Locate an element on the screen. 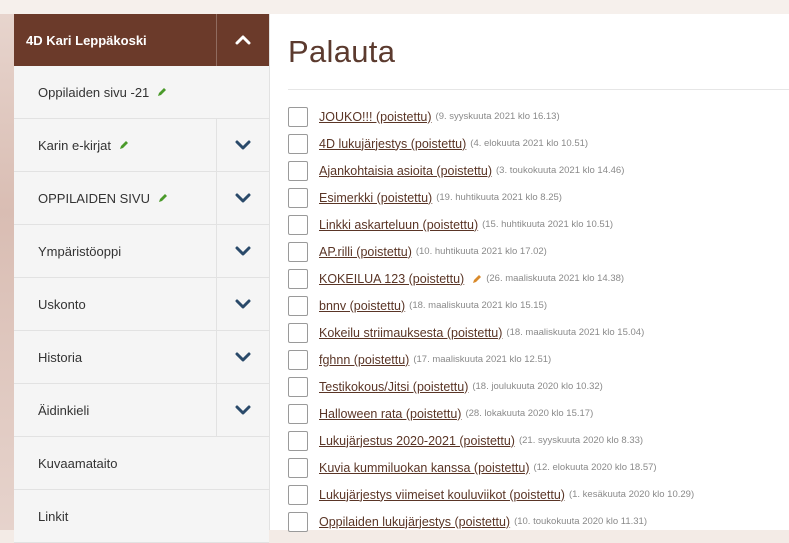 The width and height of the screenshot is (789, 543). page-link: Linkki askarteluun (poistettu) is located at coordinates (398, 225).